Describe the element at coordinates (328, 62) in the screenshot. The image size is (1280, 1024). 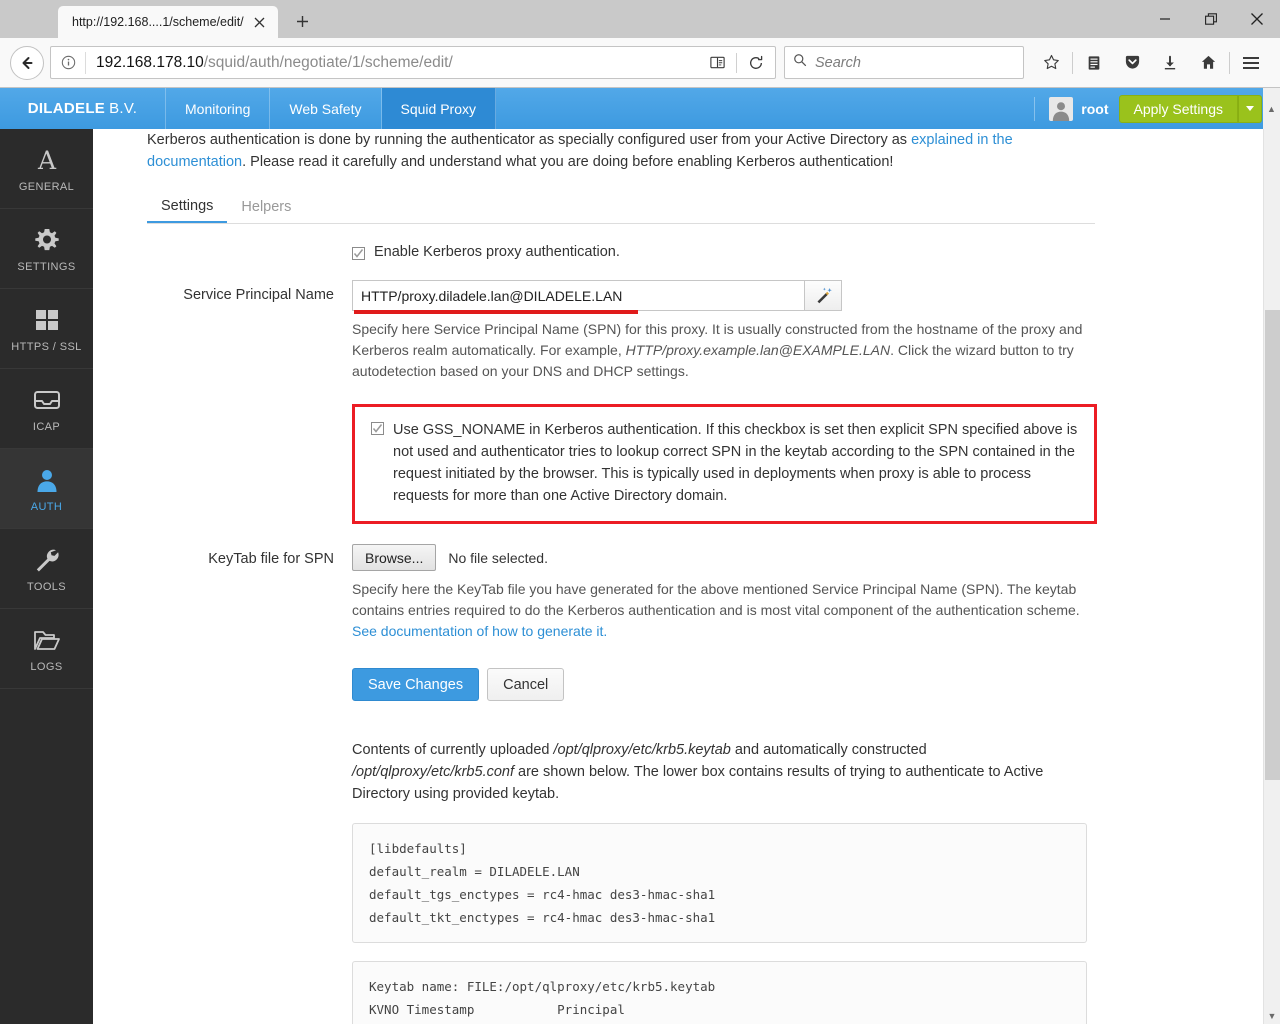
I see `url-path: /squid/auth/negotiate/1/scheme/edit/` at that location.